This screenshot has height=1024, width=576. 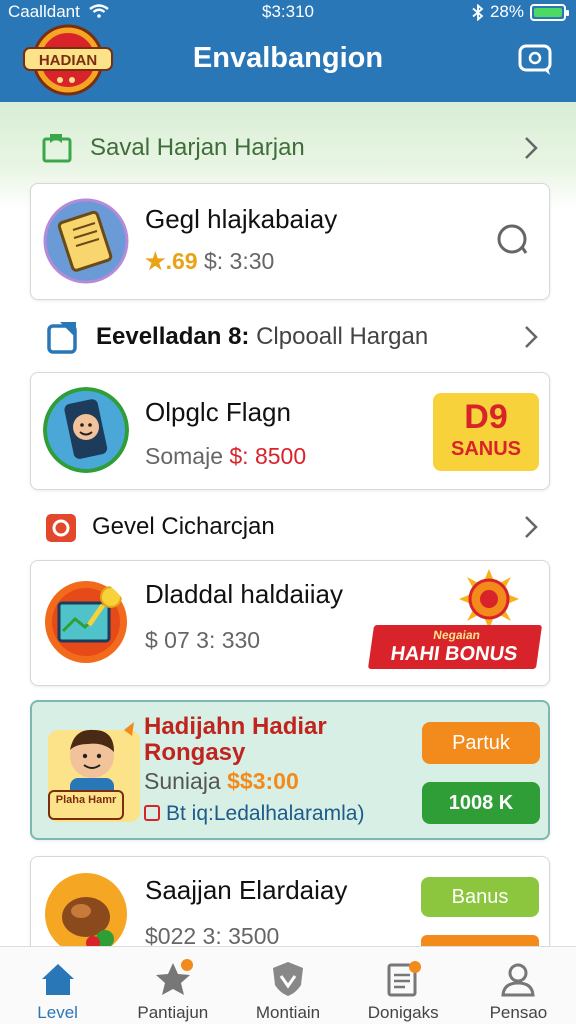 What do you see at coordinates (290, 241) in the screenshot?
I see `list-card-1: Gegl hlajkabaiay ★.69 $: 3:30` at bounding box center [290, 241].